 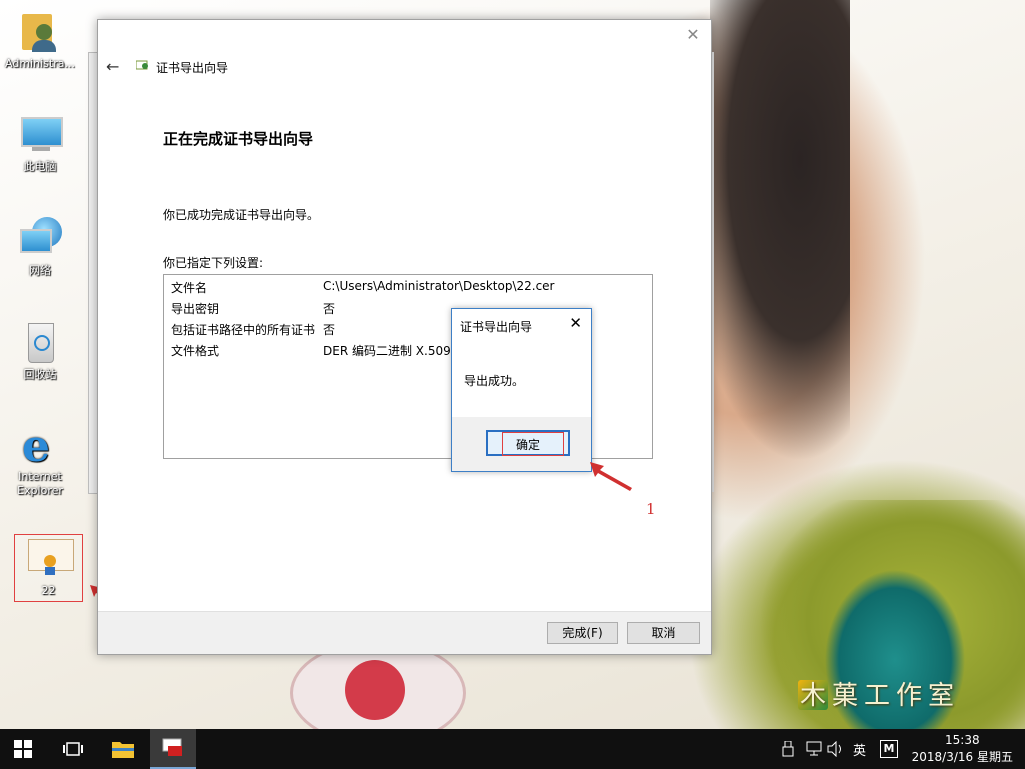 I want to click on setting-key: 导出密钥, so click(x=195, y=309).